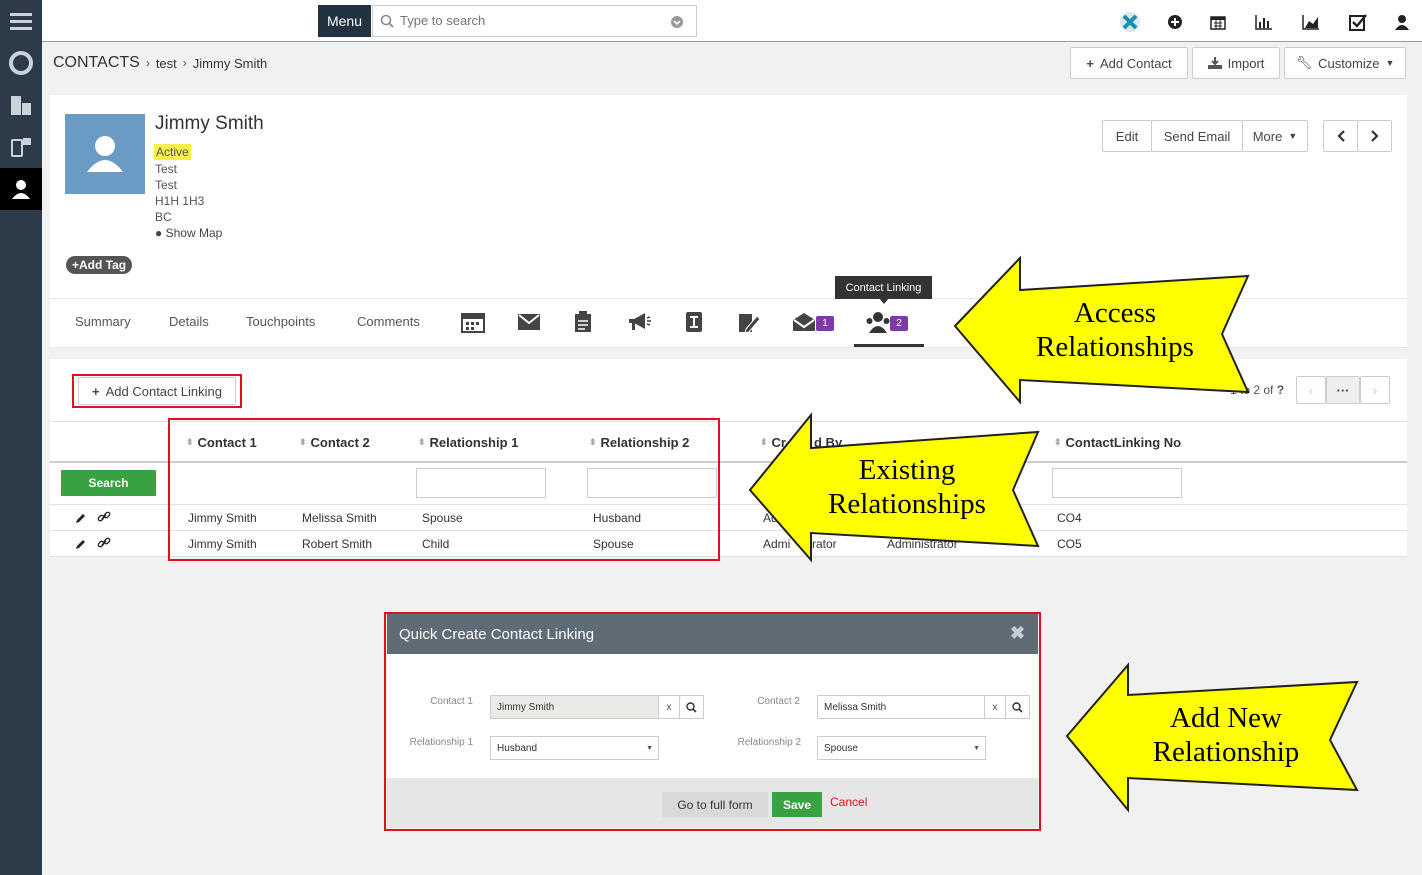 The height and width of the screenshot is (875, 1422). What do you see at coordinates (1115, 330) in the screenshot?
I see `access-relationships-label: Access Relationships` at bounding box center [1115, 330].